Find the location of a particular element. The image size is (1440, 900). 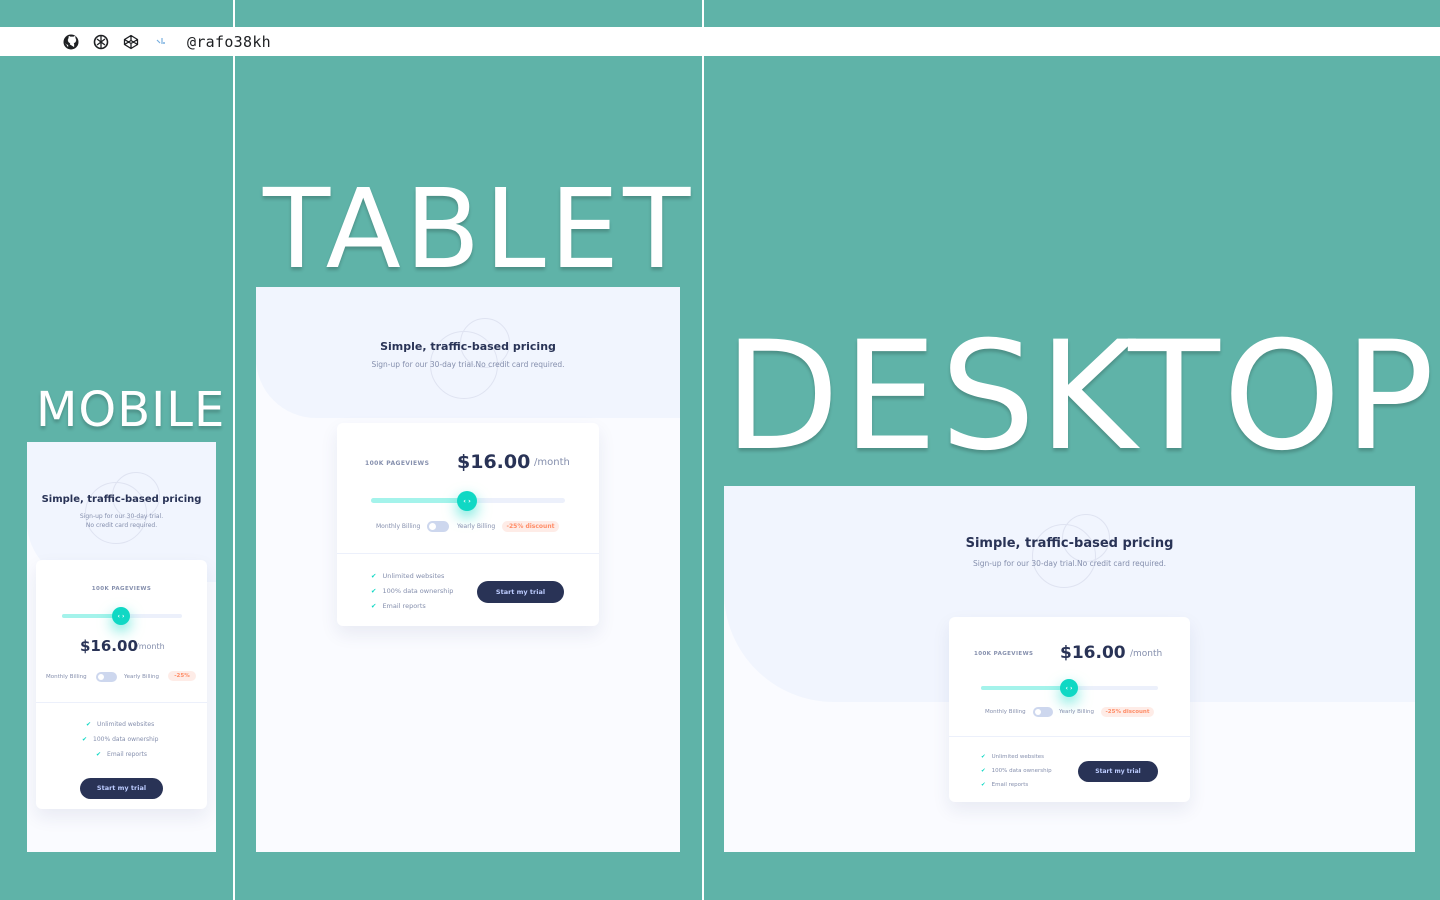

page-subtitle-line2: No credit card required. is located at coordinates (121, 525).